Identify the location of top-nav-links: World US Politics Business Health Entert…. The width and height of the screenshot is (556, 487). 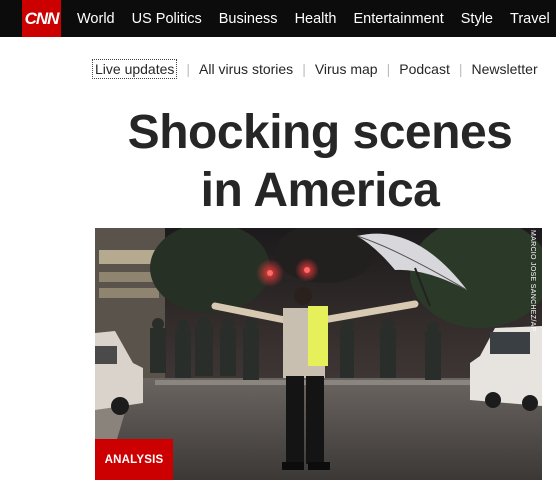
(316, 18).